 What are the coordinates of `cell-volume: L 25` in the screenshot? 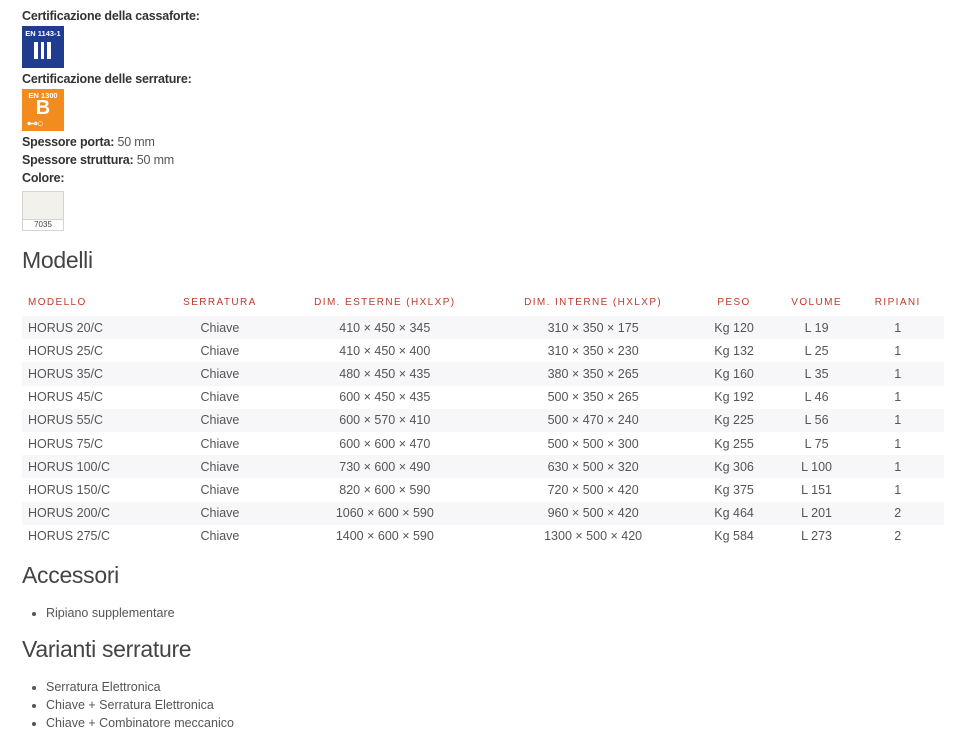 It's located at (816, 350).